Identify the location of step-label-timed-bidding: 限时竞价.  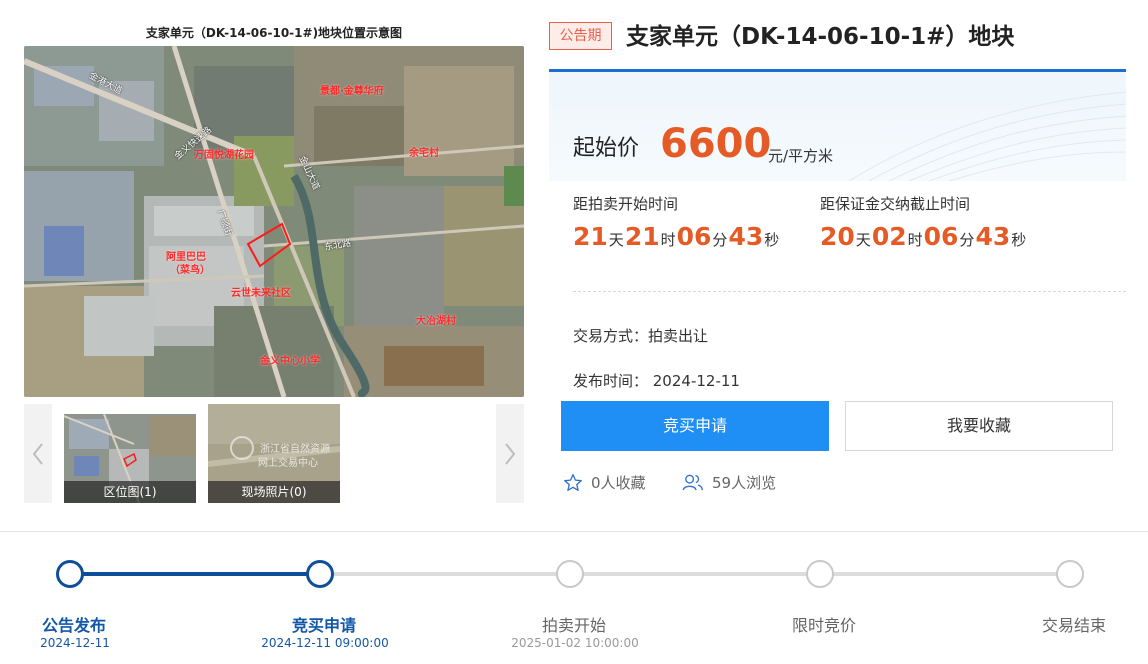
(823, 625).